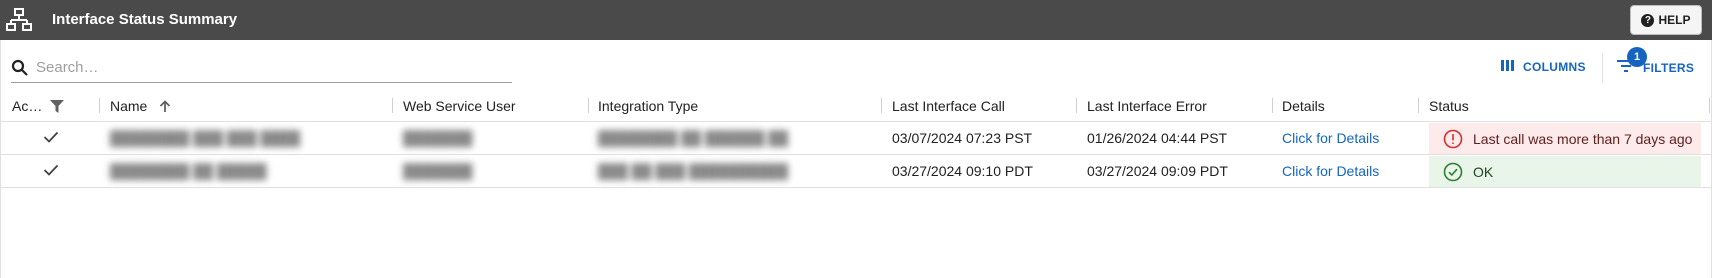 This screenshot has width=1712, height=278. What do you see at coordinates (856, 20) in the screenshot?
I see `top-bar: Interface Status Summary ? HELP` at bounding box center [856, 20].